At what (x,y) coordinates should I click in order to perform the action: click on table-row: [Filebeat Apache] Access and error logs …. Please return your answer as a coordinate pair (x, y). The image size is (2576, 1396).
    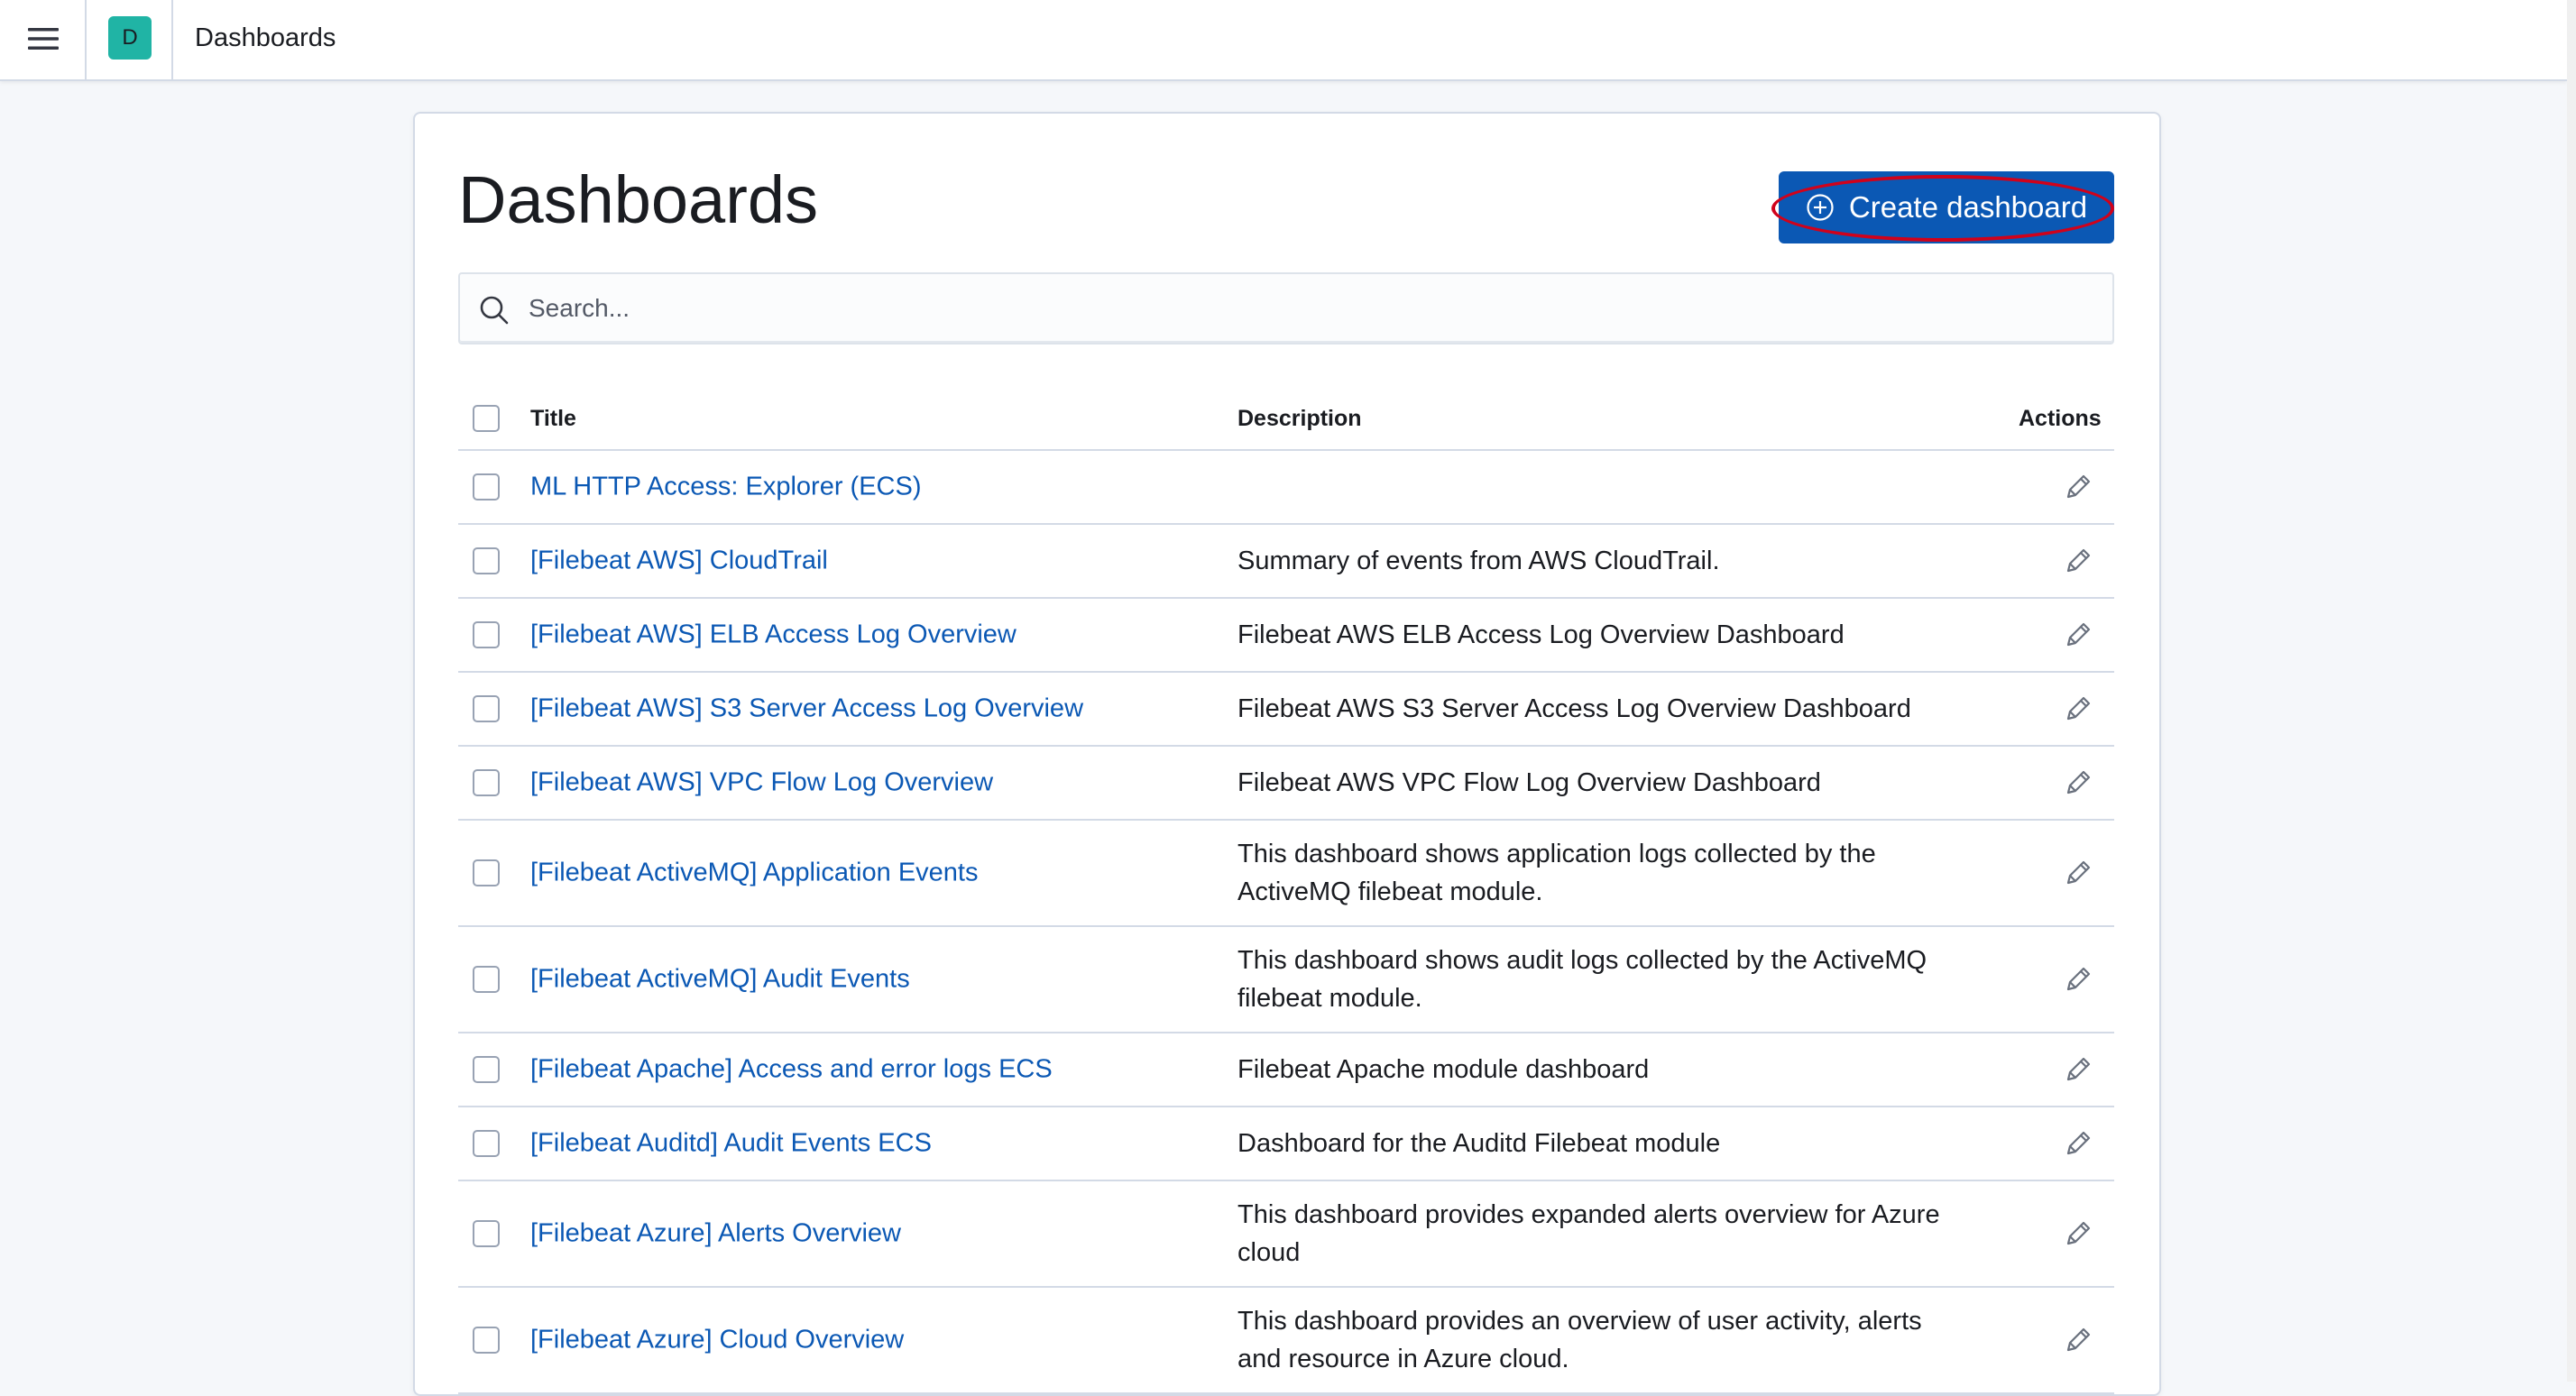
    Looking at the image, I should click on (1286, 1070).